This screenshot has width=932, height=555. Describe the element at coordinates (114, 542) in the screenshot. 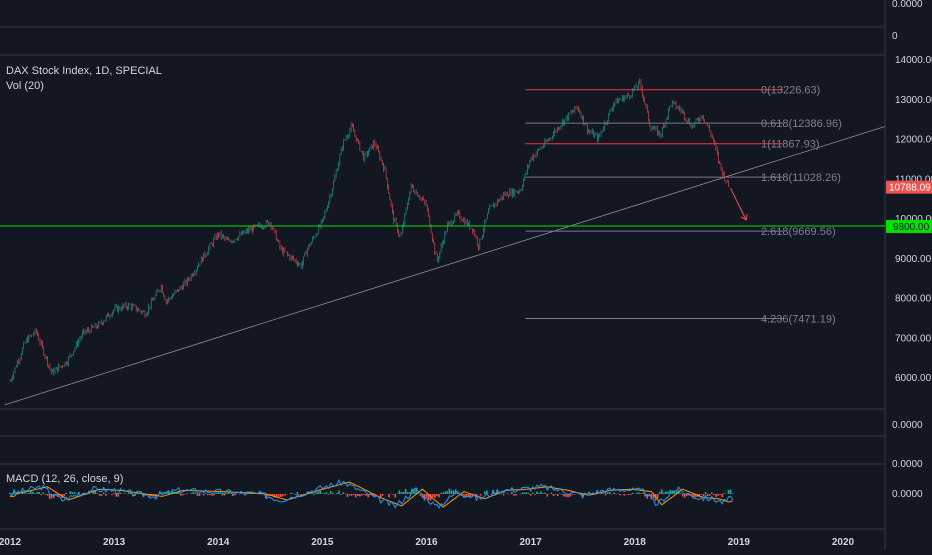

I see `x-tick-label: 2013` at that location.